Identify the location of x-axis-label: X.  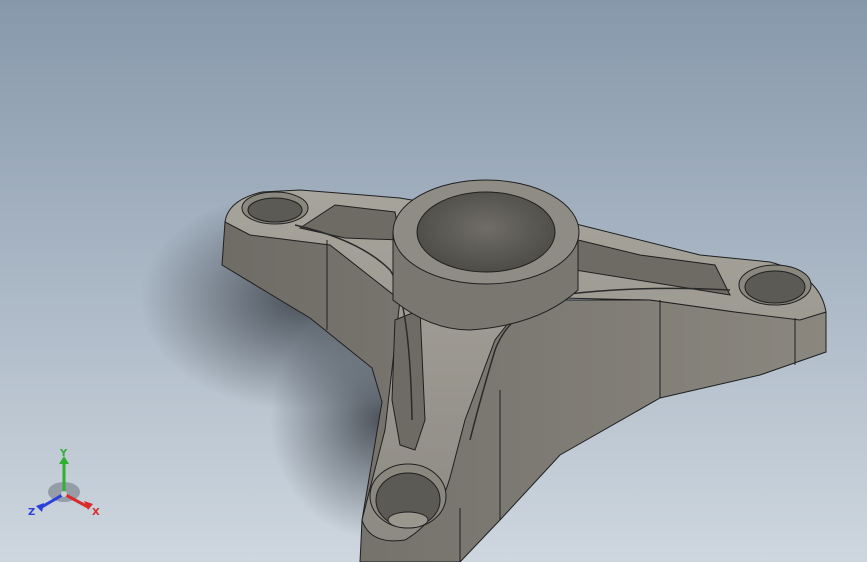
(96, 512).